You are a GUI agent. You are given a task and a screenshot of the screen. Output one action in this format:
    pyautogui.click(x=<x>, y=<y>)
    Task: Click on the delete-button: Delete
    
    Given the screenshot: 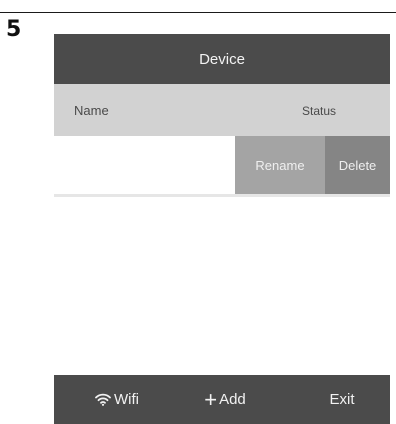 What is the action you would take?
    pyautogui.click(x=357, y=165)
    